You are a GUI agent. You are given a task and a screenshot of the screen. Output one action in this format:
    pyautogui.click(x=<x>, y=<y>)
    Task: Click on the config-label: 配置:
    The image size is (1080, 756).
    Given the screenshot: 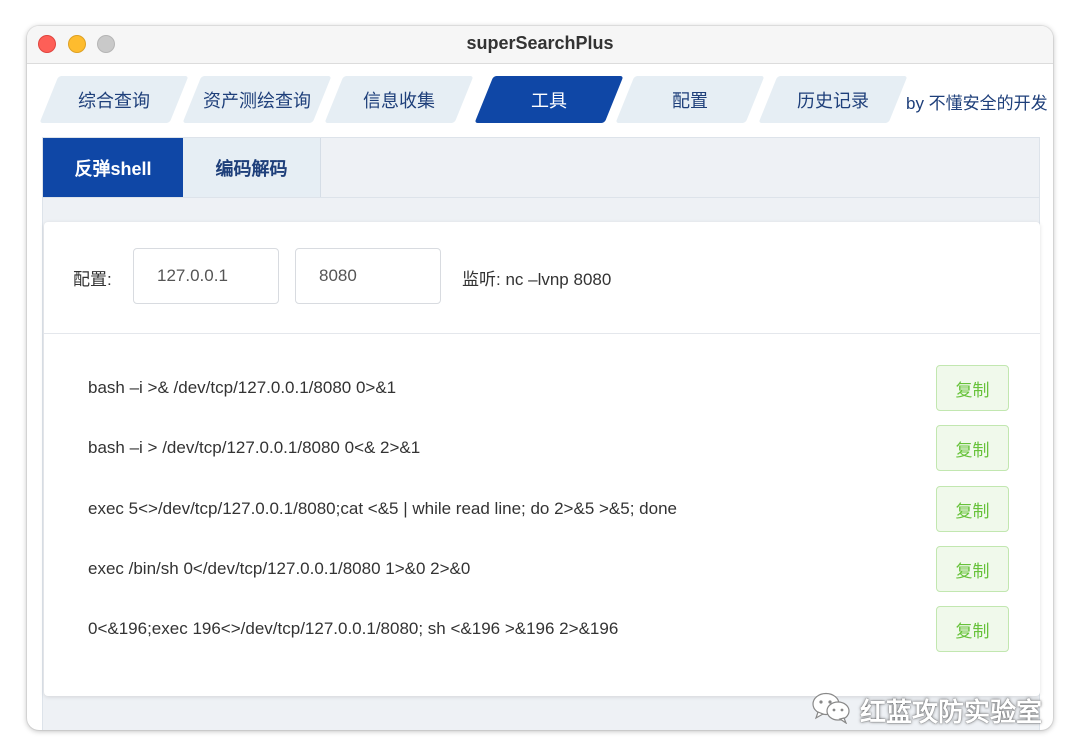 What is the action you would take?
    pyautogui.click(x=92, y=279)
    